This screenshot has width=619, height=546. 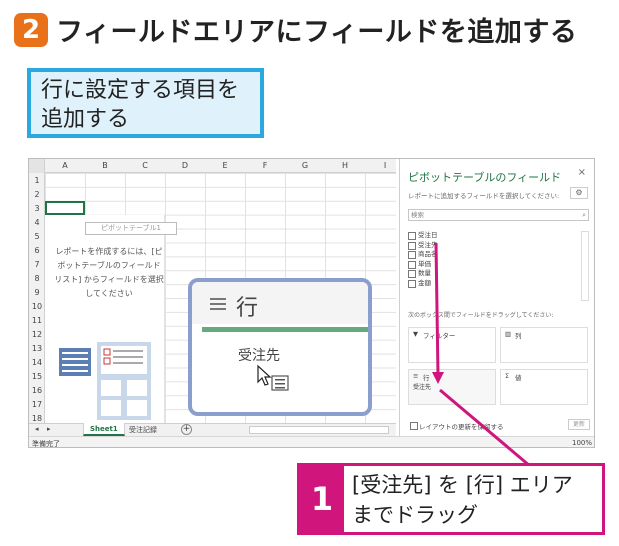 I want to click on field-list-scrollbar, so click(x=585, y=266).